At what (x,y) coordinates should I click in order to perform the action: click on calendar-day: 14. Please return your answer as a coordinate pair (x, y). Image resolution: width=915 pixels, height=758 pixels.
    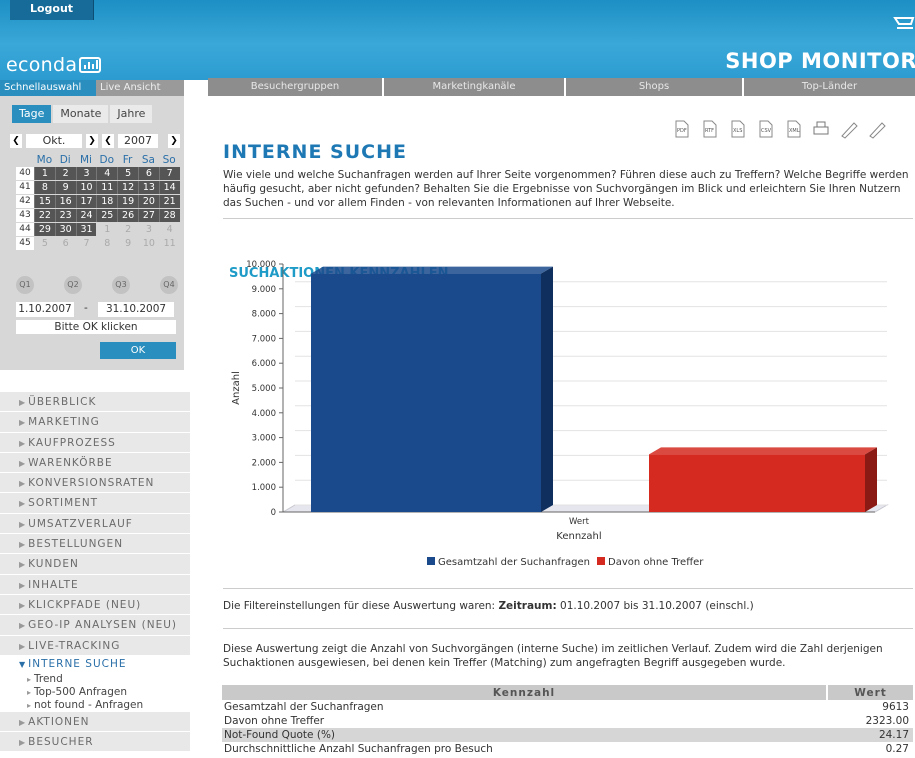
    Looking at the image, I should click on (169, 187).